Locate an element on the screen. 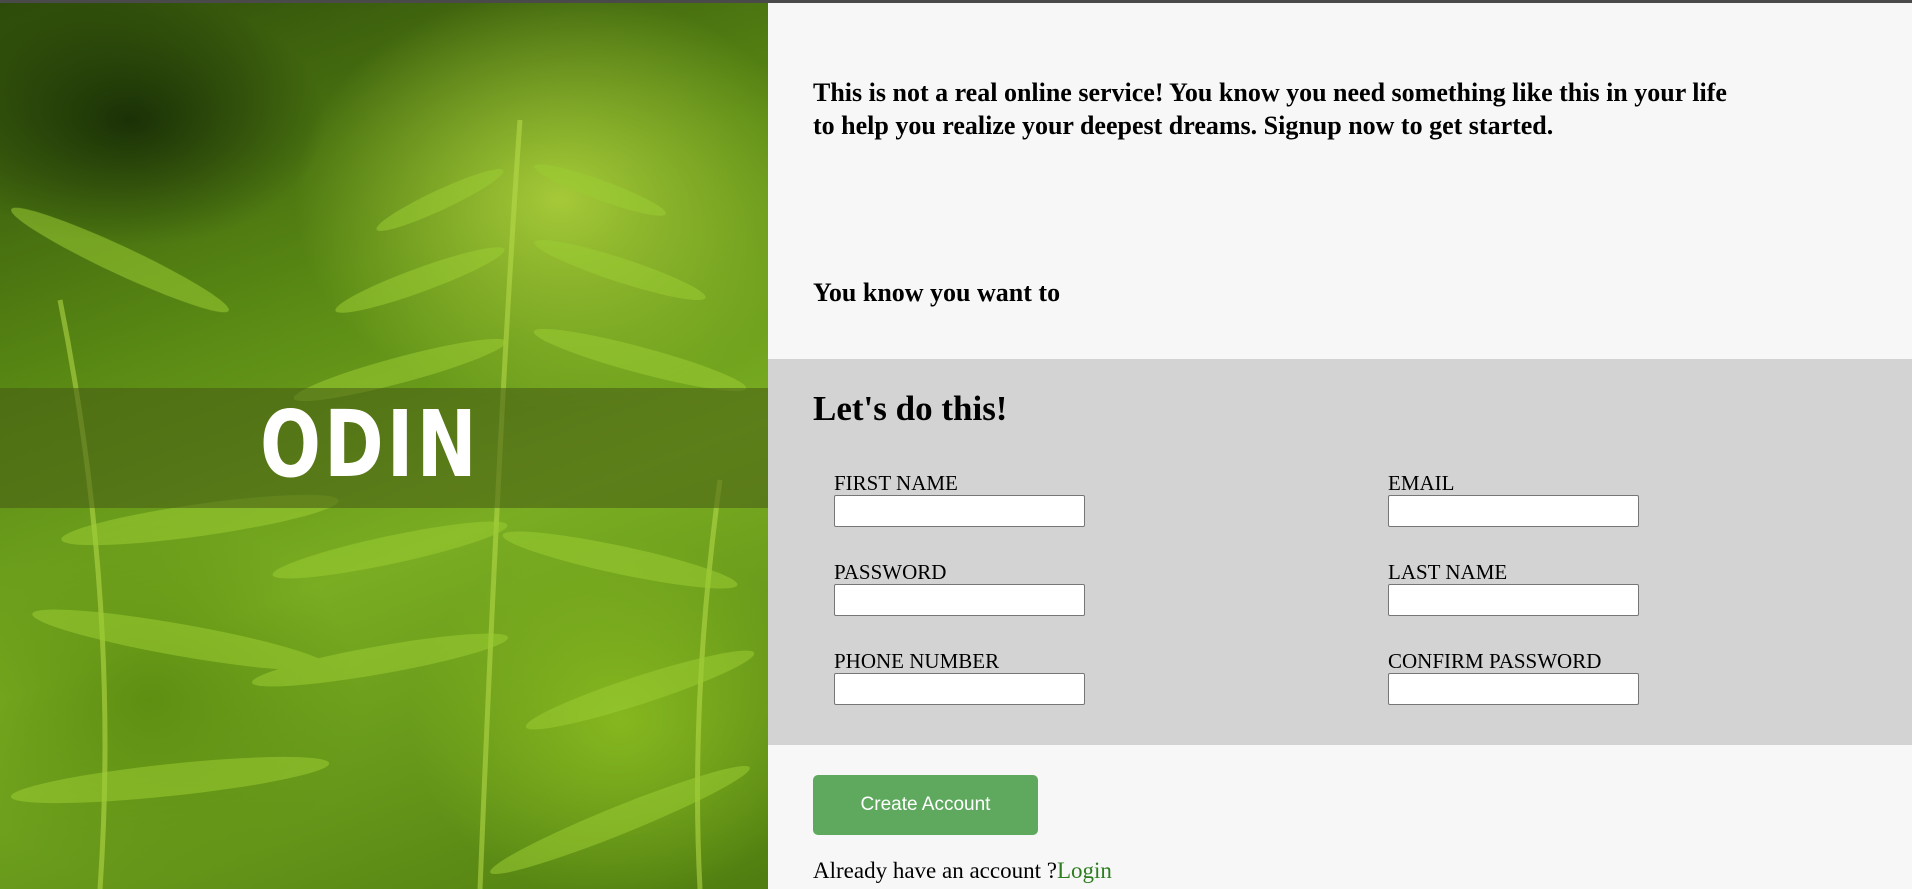 The width and height of the screenshot is (1912, 889). login-prompt: Already have an account ?Login is located at coordinates (962, 871).